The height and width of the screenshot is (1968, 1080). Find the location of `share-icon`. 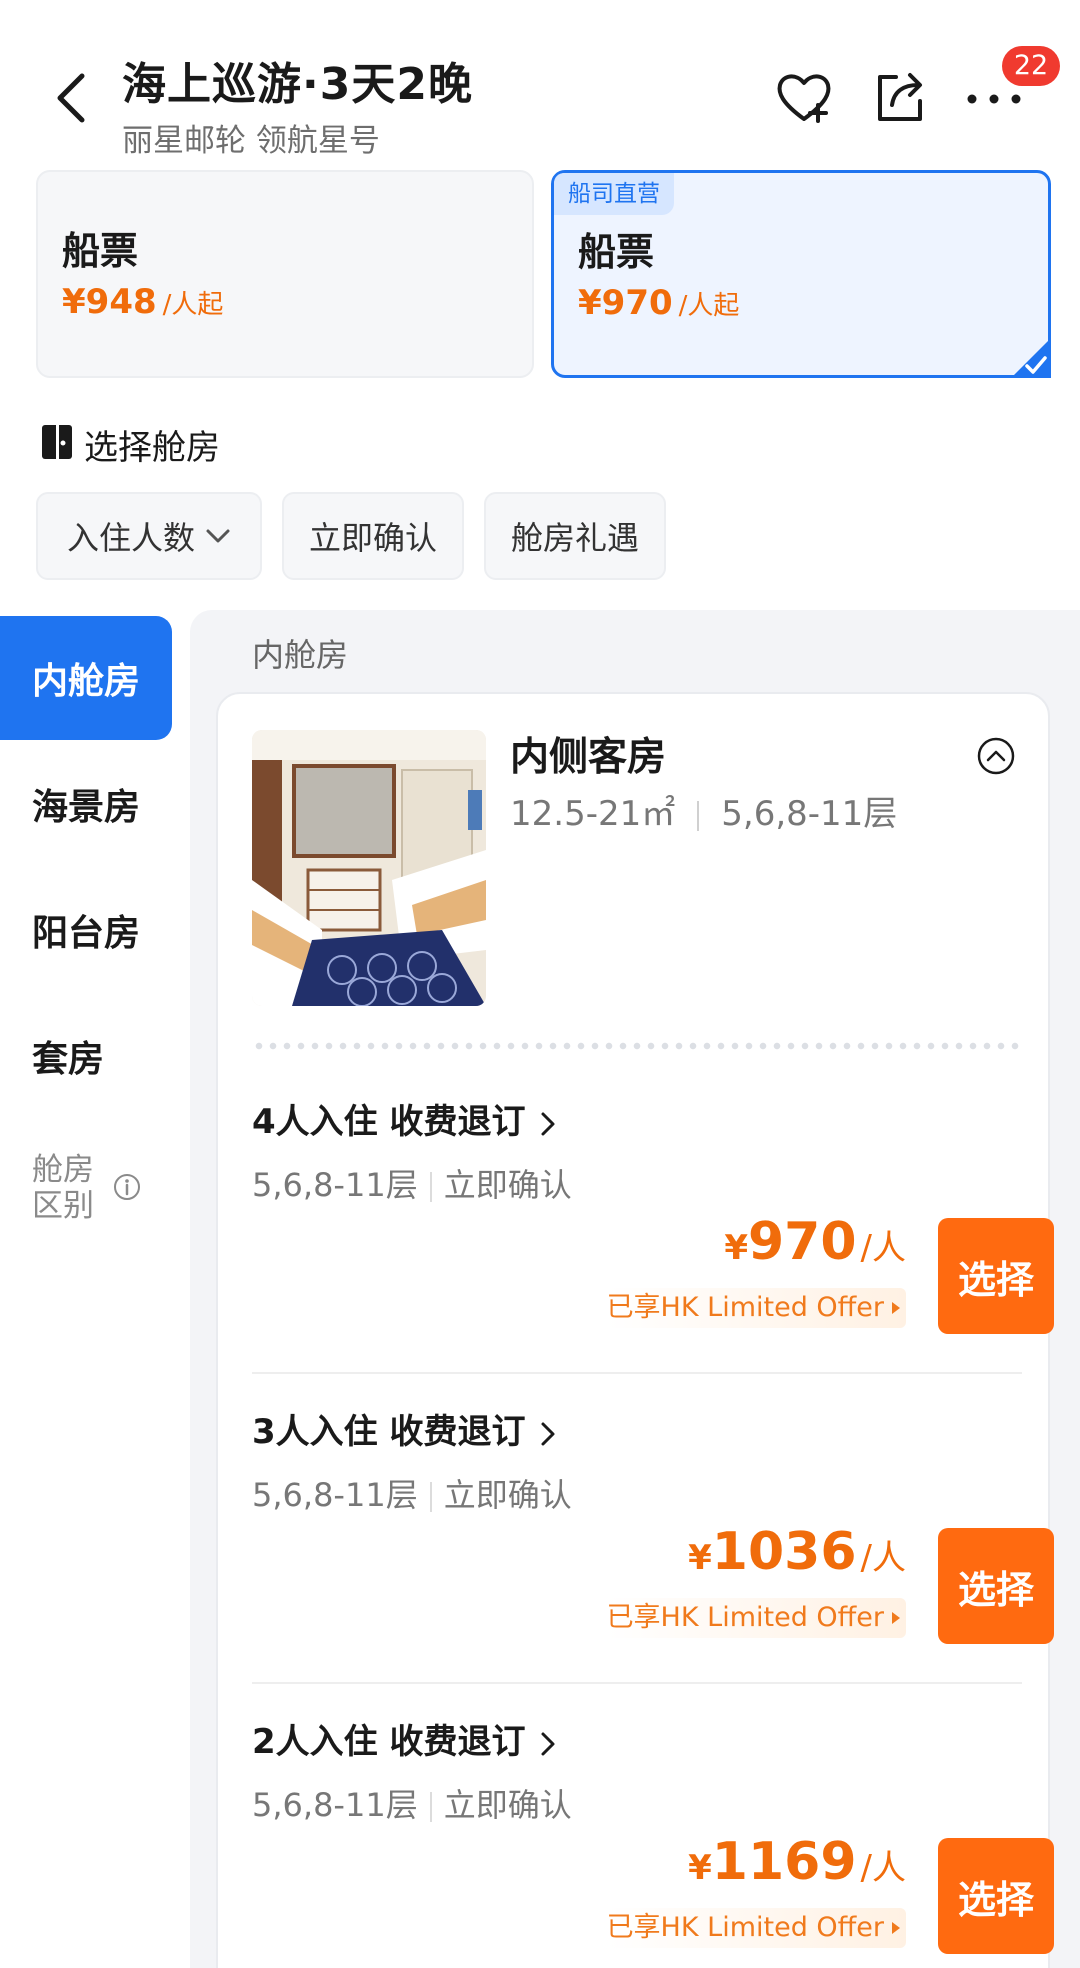

share-icon is located at coordinates (900, 97).